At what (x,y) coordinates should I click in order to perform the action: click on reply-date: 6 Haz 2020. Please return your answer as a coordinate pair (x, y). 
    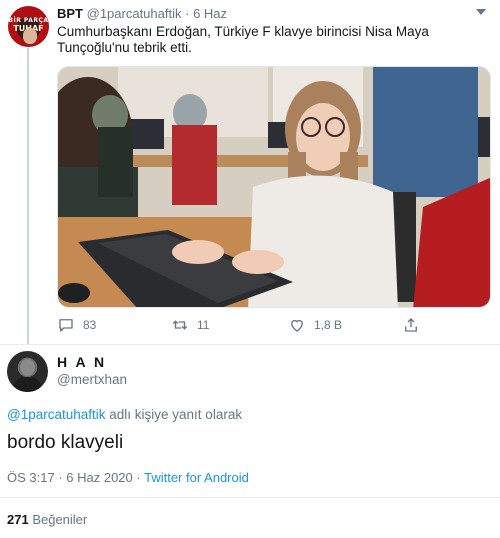
    Looking at the image, I should click on (99, 477).